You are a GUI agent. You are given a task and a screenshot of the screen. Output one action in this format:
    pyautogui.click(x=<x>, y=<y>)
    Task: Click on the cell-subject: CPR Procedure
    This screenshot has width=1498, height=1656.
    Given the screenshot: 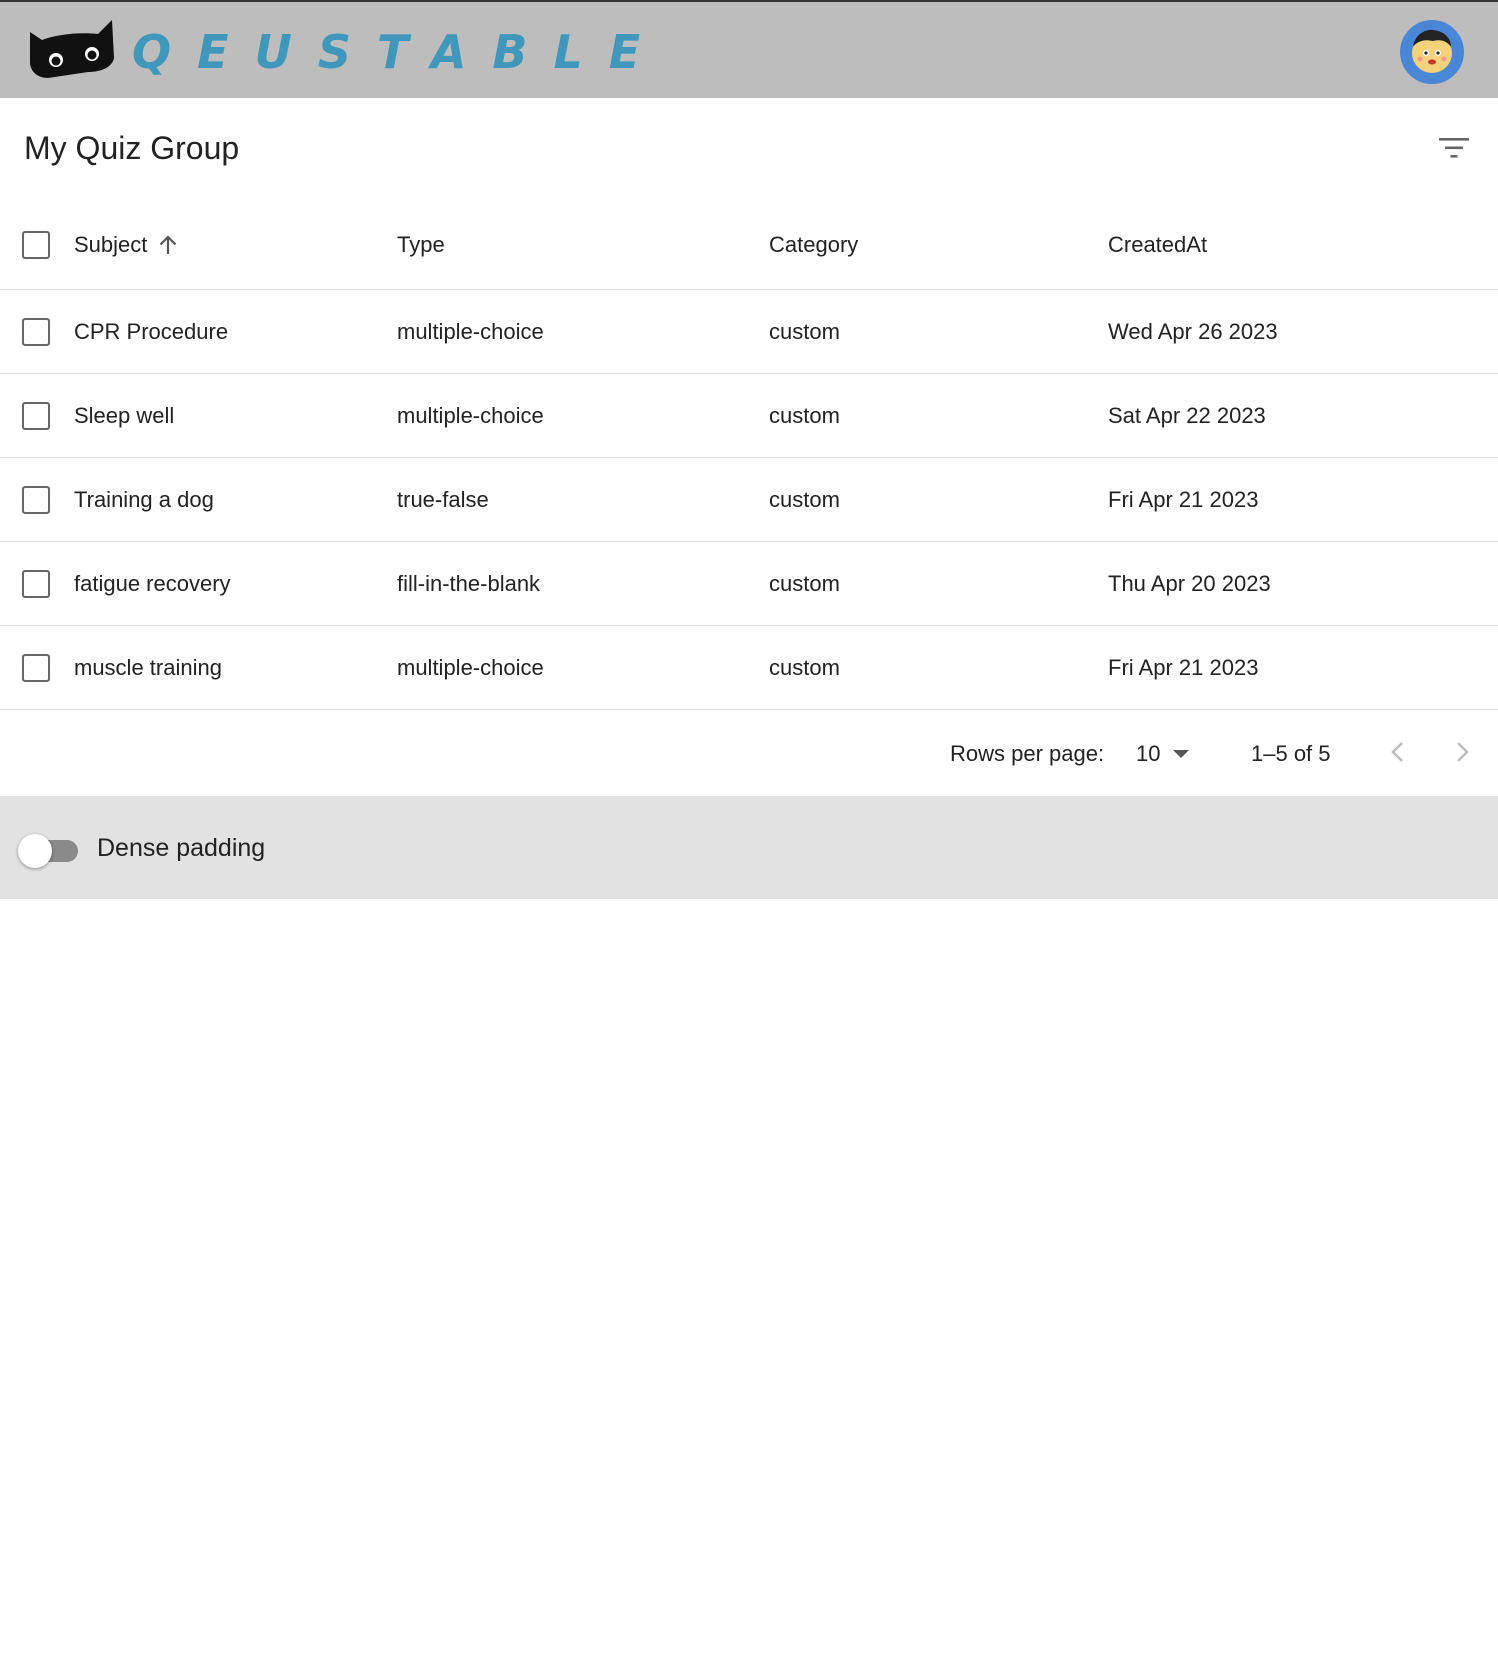 What is the action you would take?
    pyautogui.click(x=151, y=331)
    